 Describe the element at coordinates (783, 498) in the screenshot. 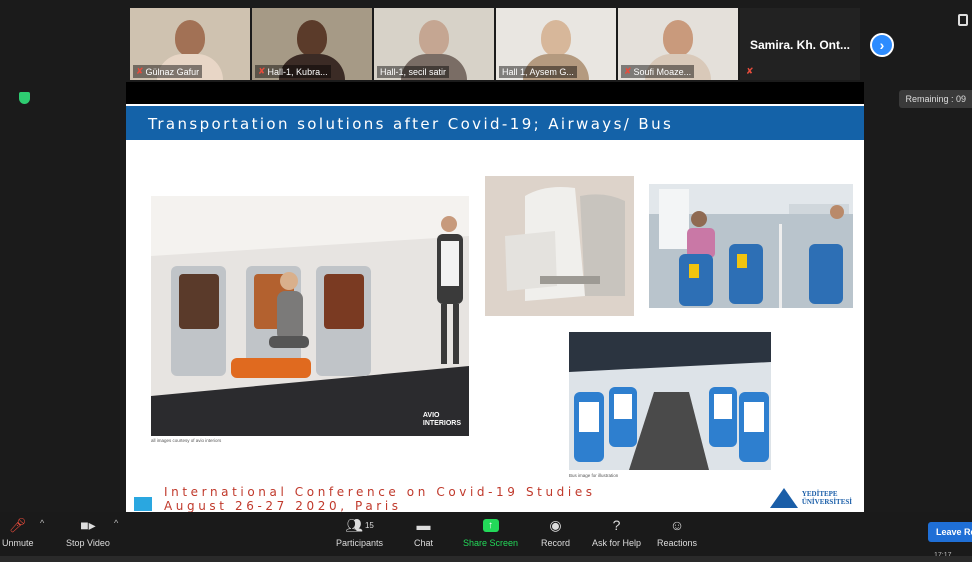

I see `university-logo-icon` at that location.